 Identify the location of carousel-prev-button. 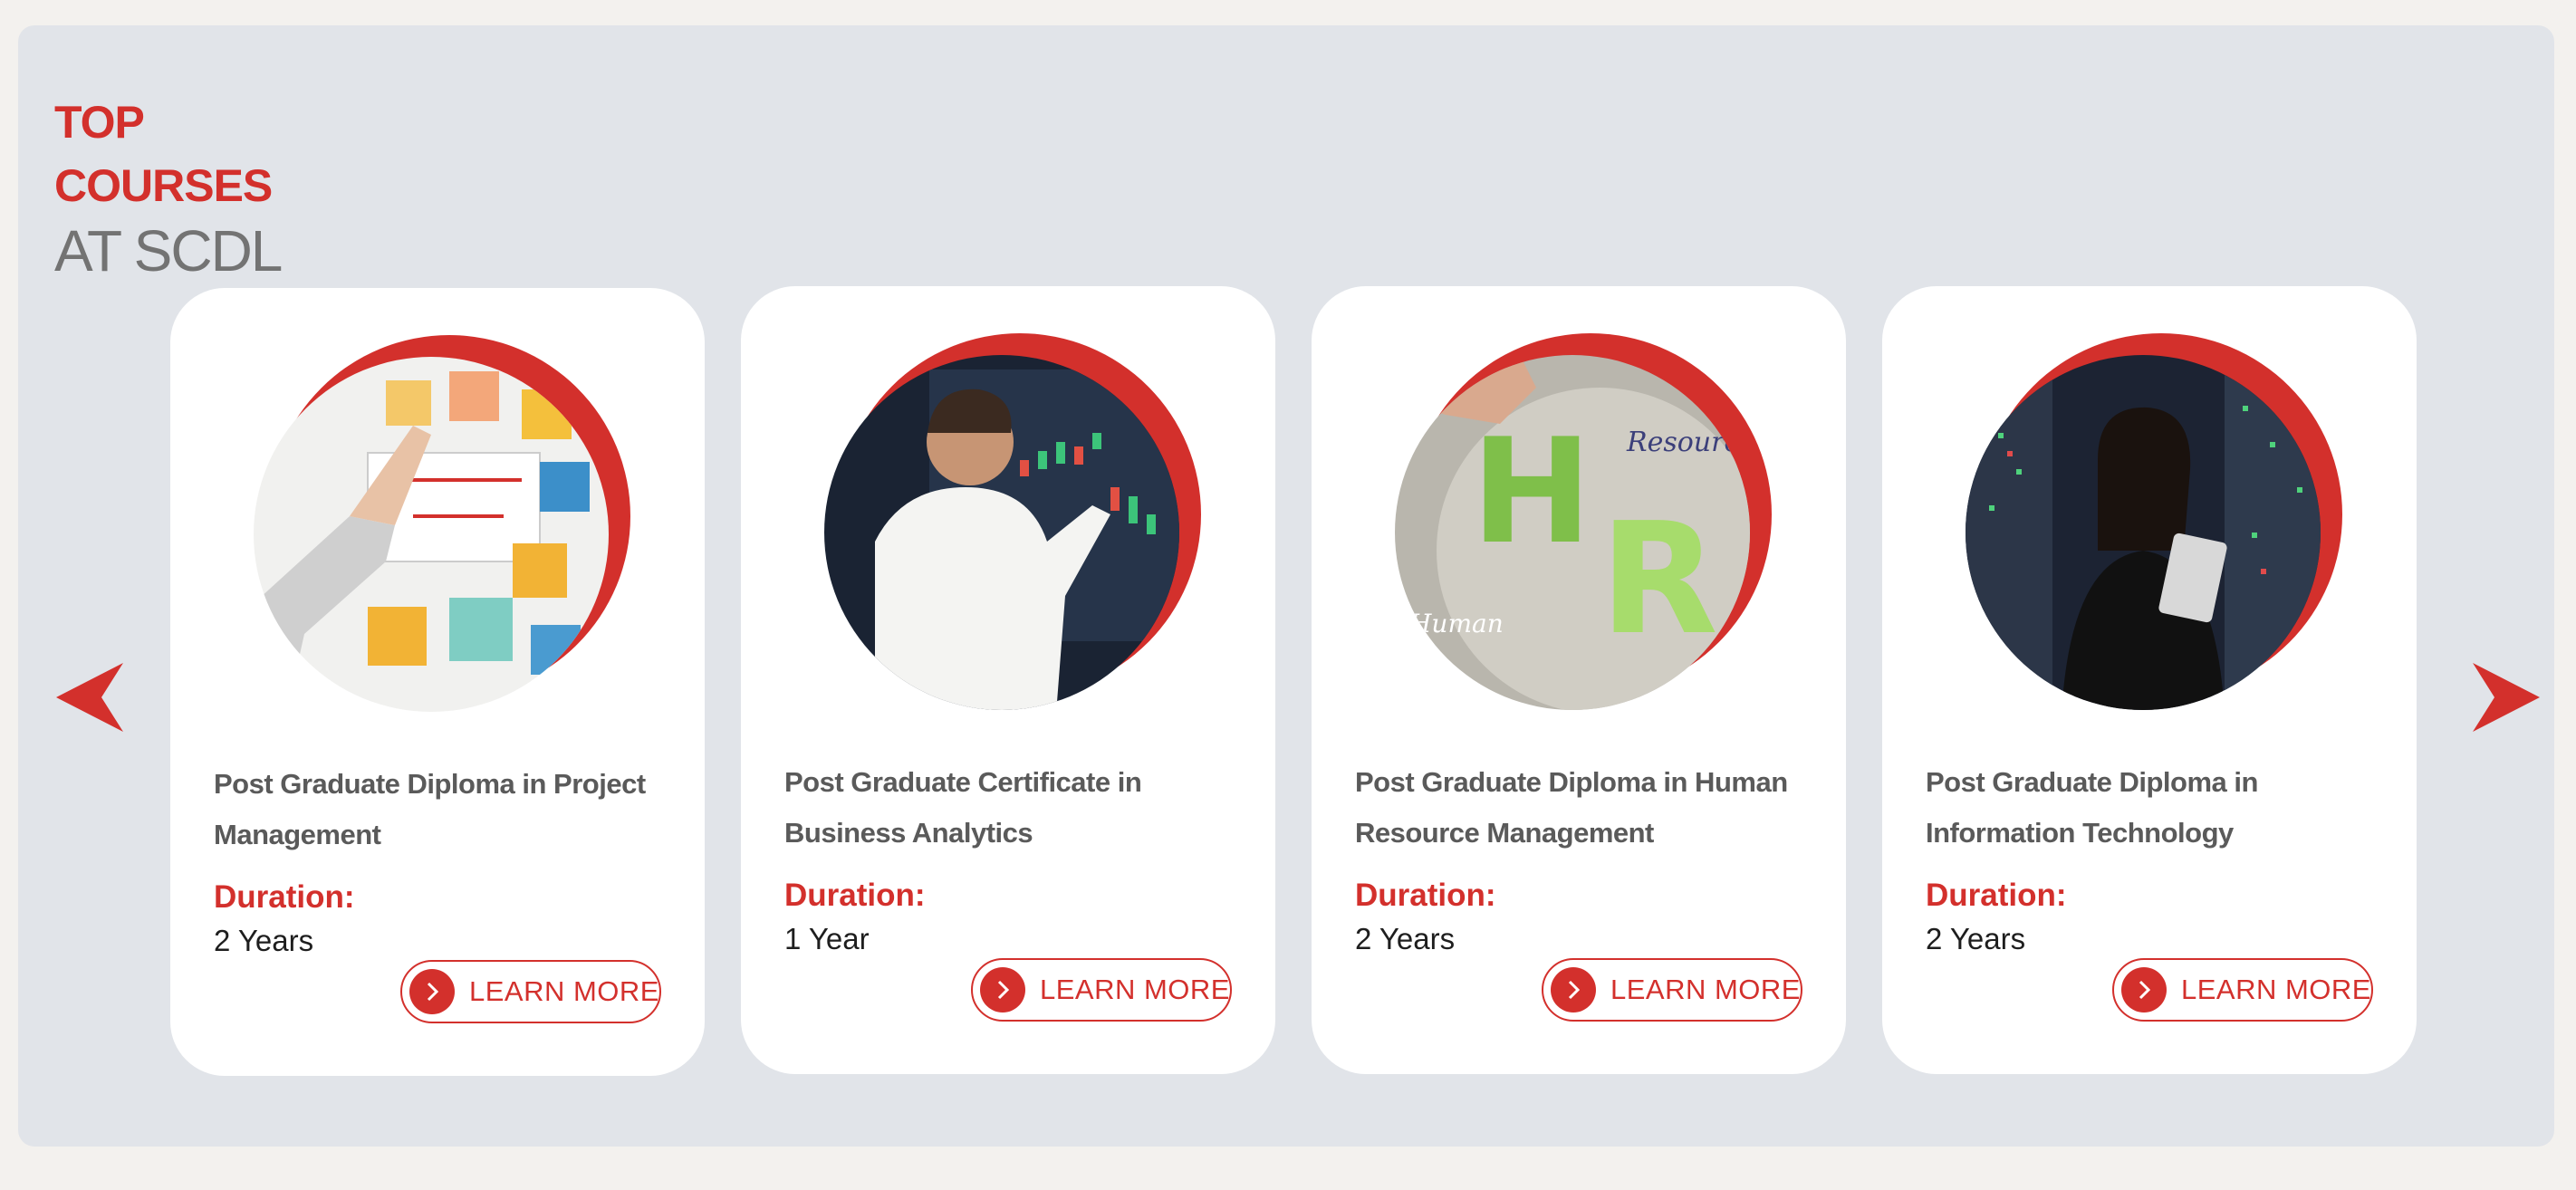
(91, 700).